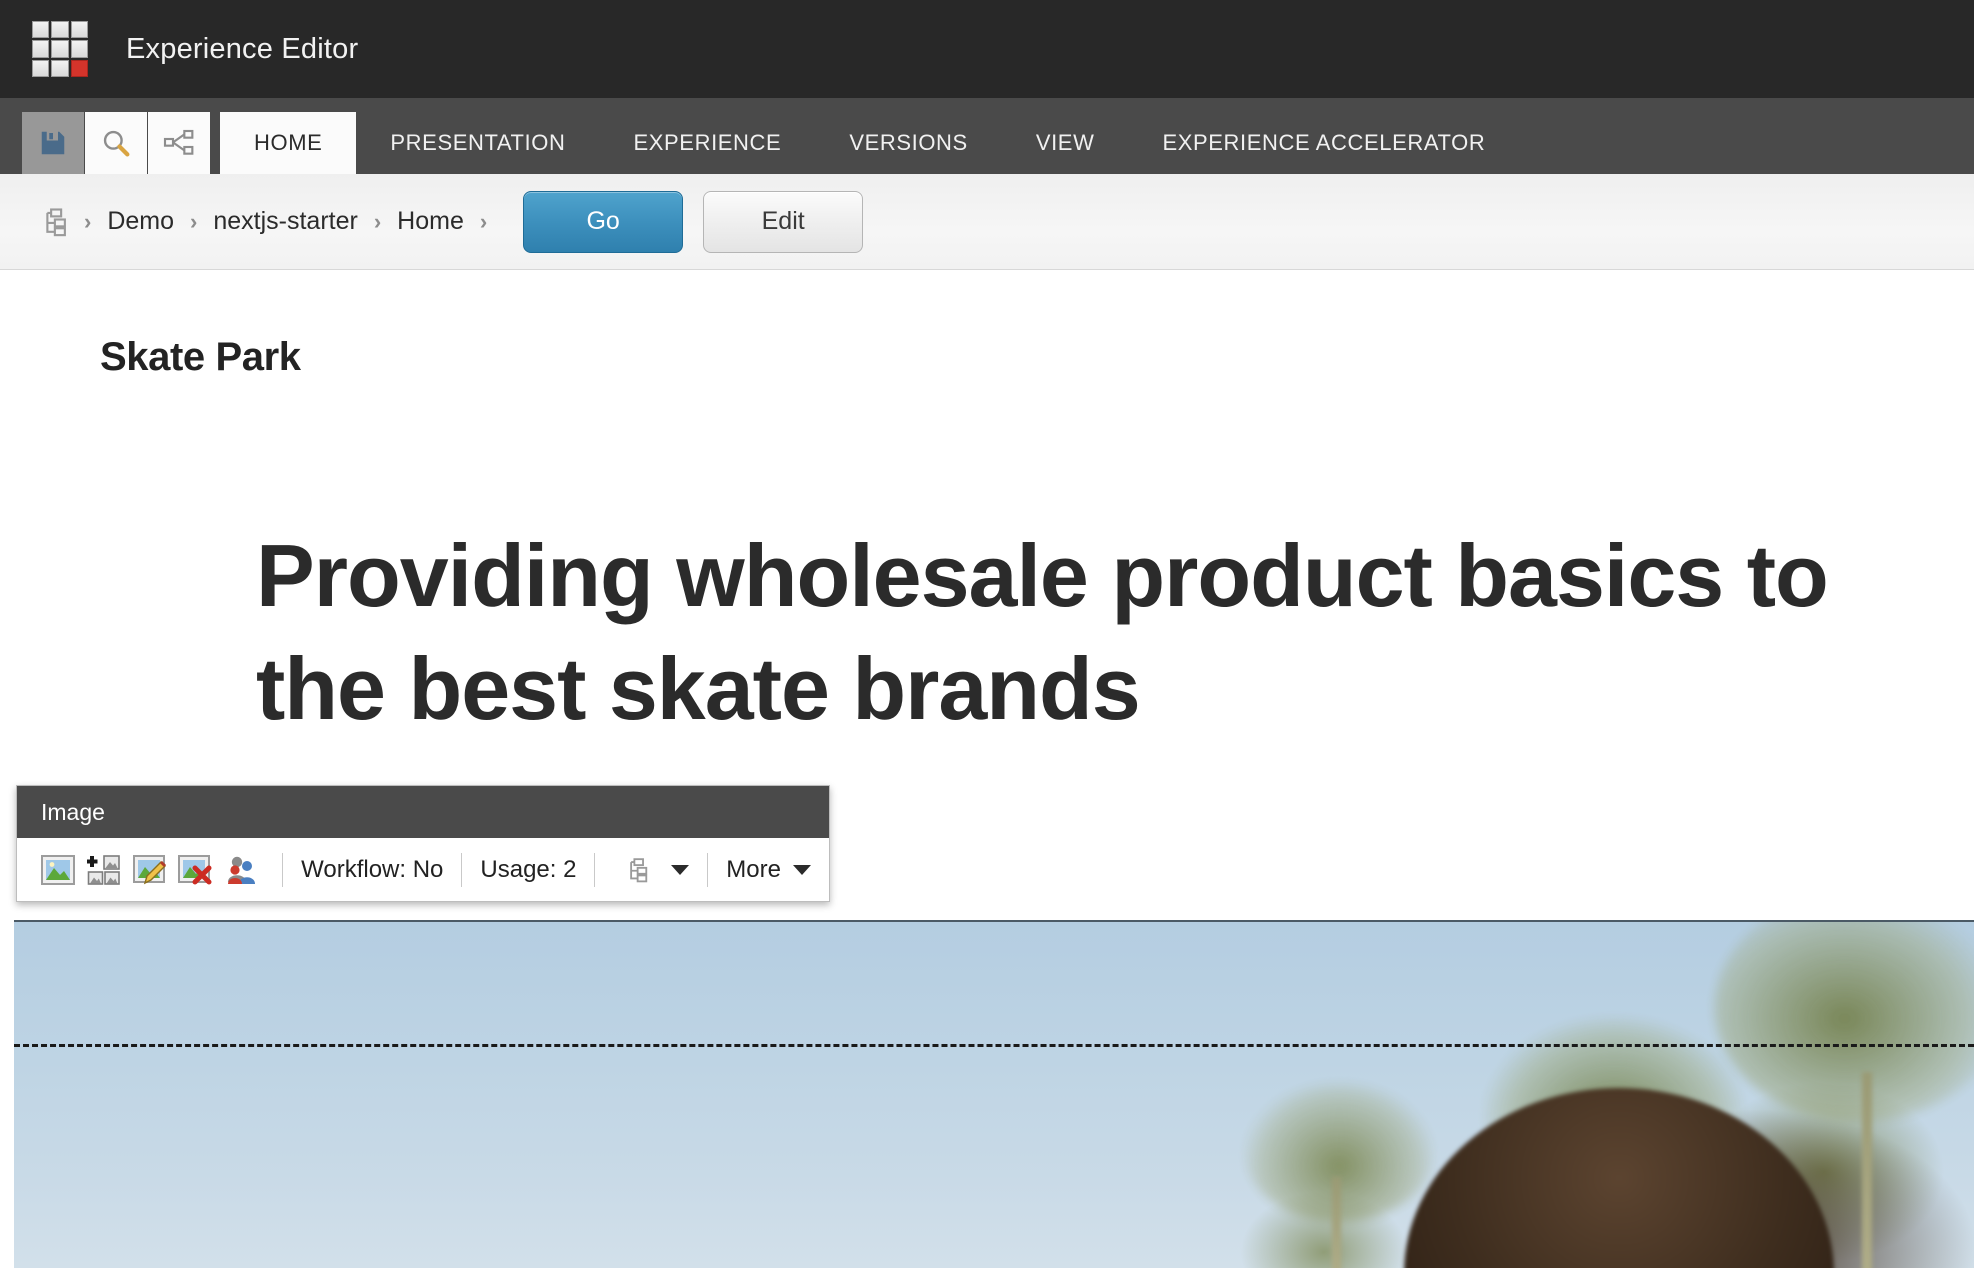 The width and height of the screenshot is (1974, 1268). I want to click on tab-home: HOME, so click(288, 143).